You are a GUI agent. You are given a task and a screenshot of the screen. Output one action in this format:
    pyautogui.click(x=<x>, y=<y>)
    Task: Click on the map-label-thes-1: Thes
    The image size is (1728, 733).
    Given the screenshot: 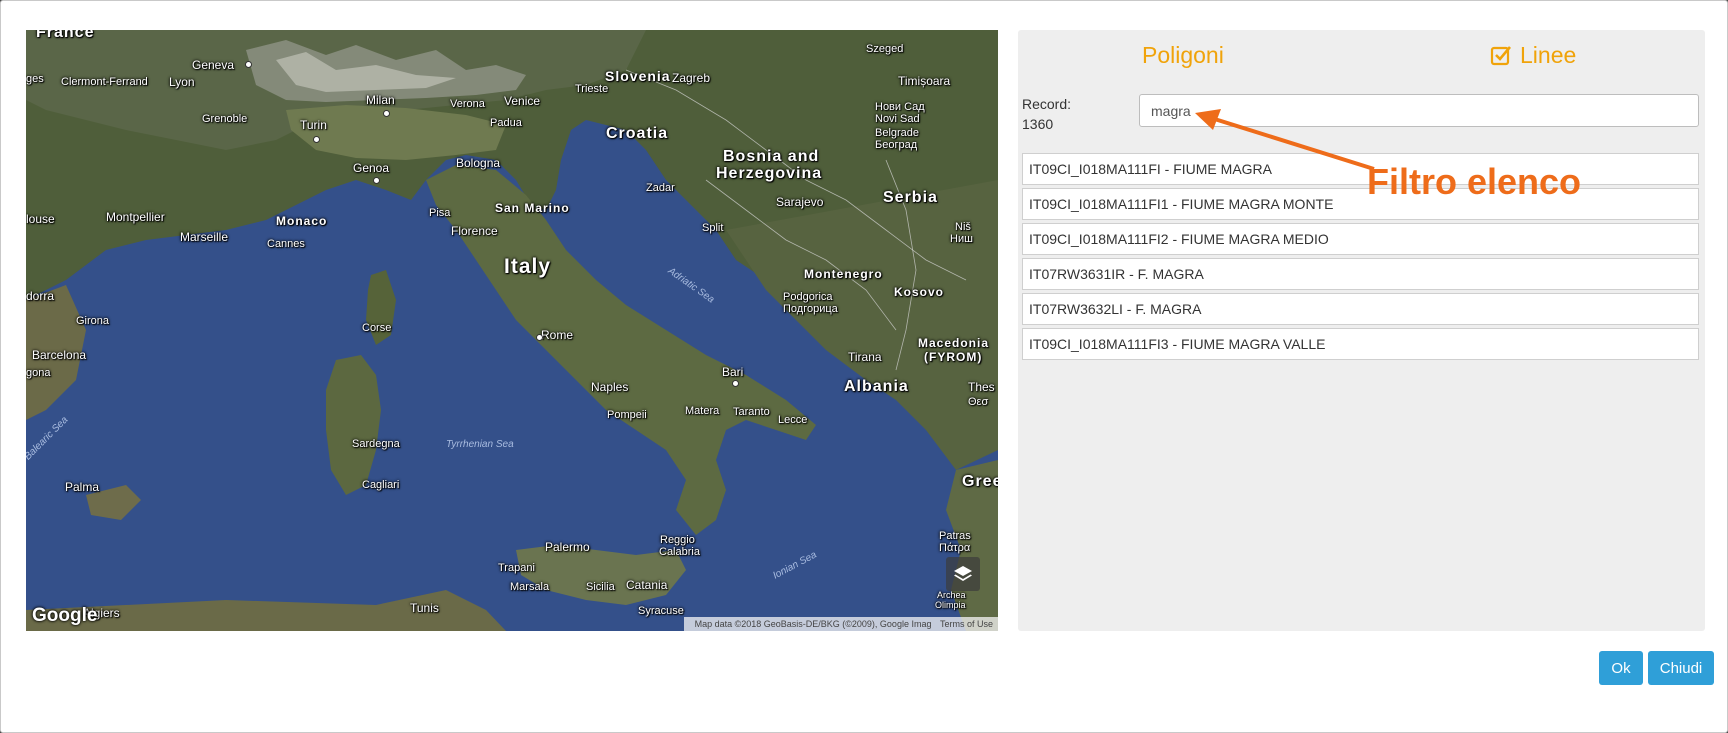 What is the action you would take?
    pyautogui.click(x=981, y=387)
    